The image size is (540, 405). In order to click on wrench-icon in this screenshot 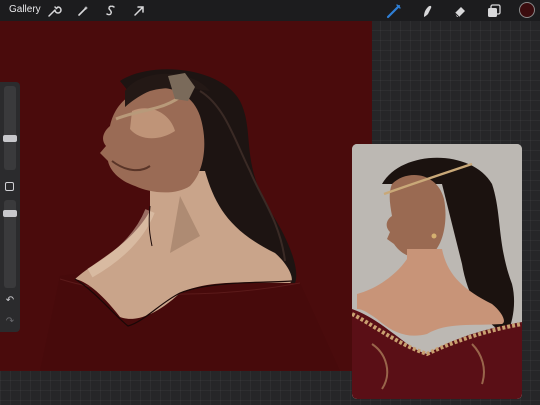, I will do `click(54, 11)`.